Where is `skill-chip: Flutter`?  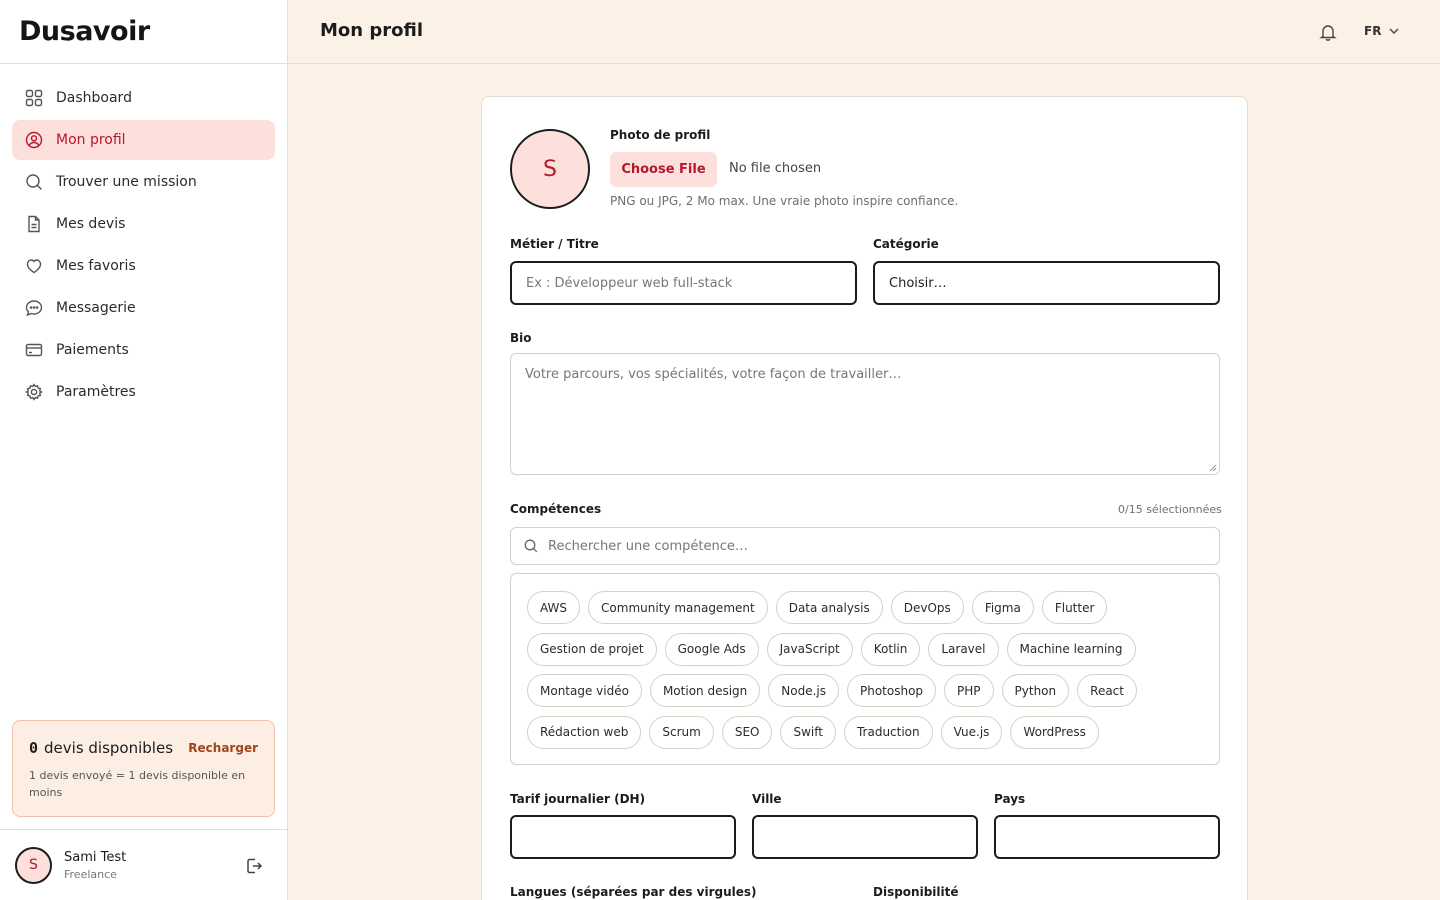
skill-chip: Flutter is located at coordinates (1074, 607).